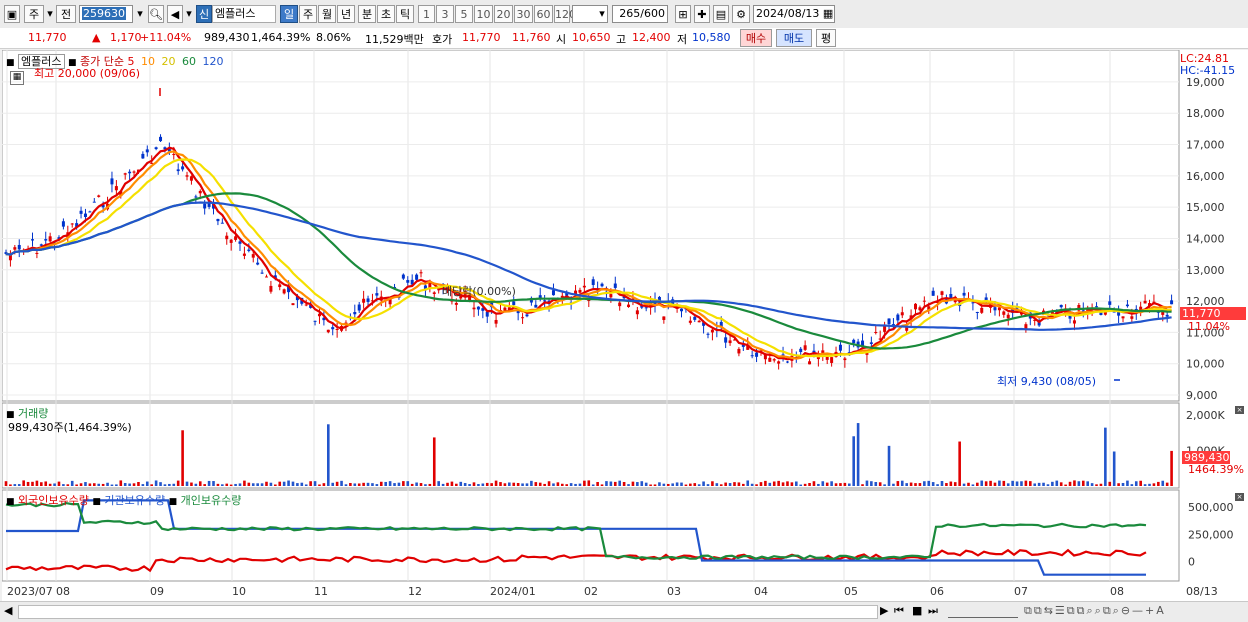 Image resolution: width=1248 pixels, height=622 pixels. I want to click on ma60-label: 60, so click(189, 61).